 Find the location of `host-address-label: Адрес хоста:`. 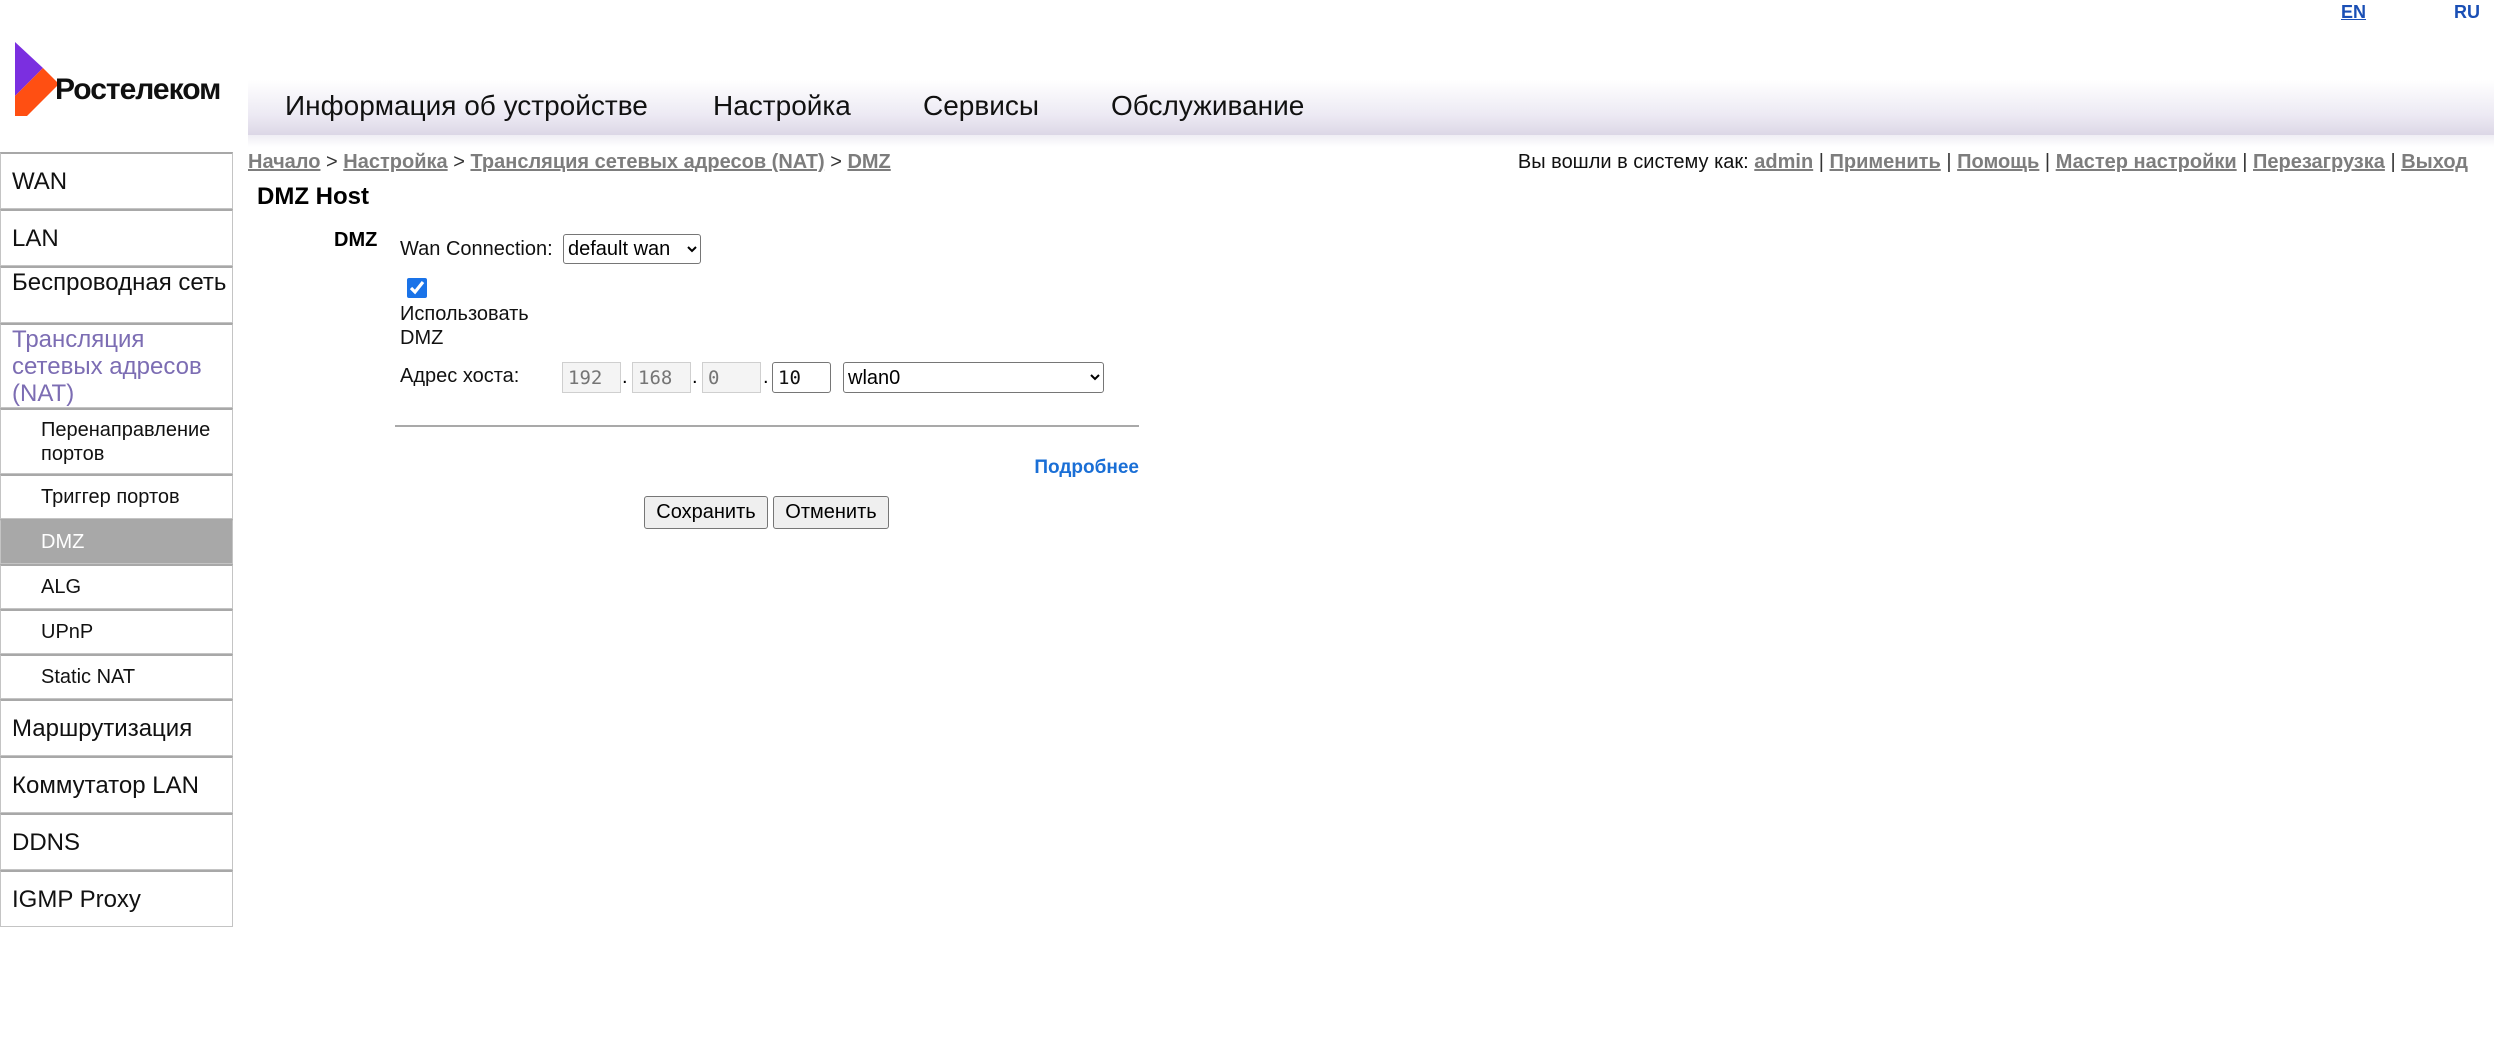

host-address-label: Адрес хоста: is located at coordinates (460, 376).